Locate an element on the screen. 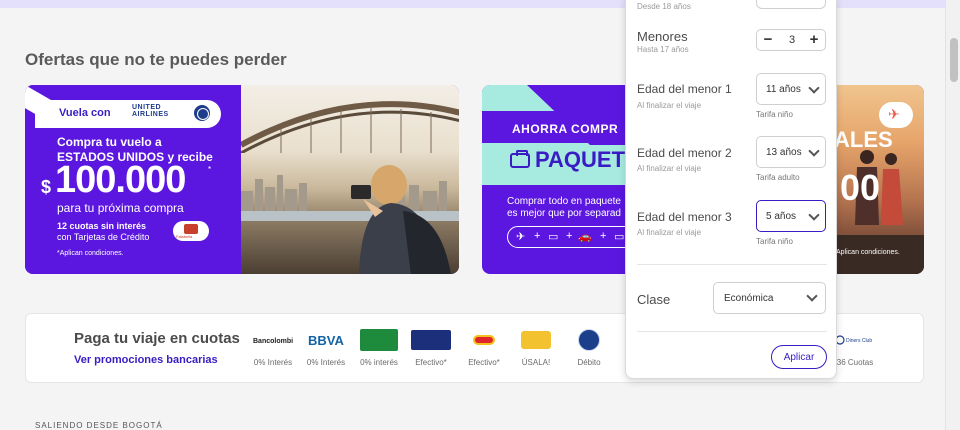 The height and width of the screenshot is (430, 960). class-select: Económica is located at coordinates (769, 298).